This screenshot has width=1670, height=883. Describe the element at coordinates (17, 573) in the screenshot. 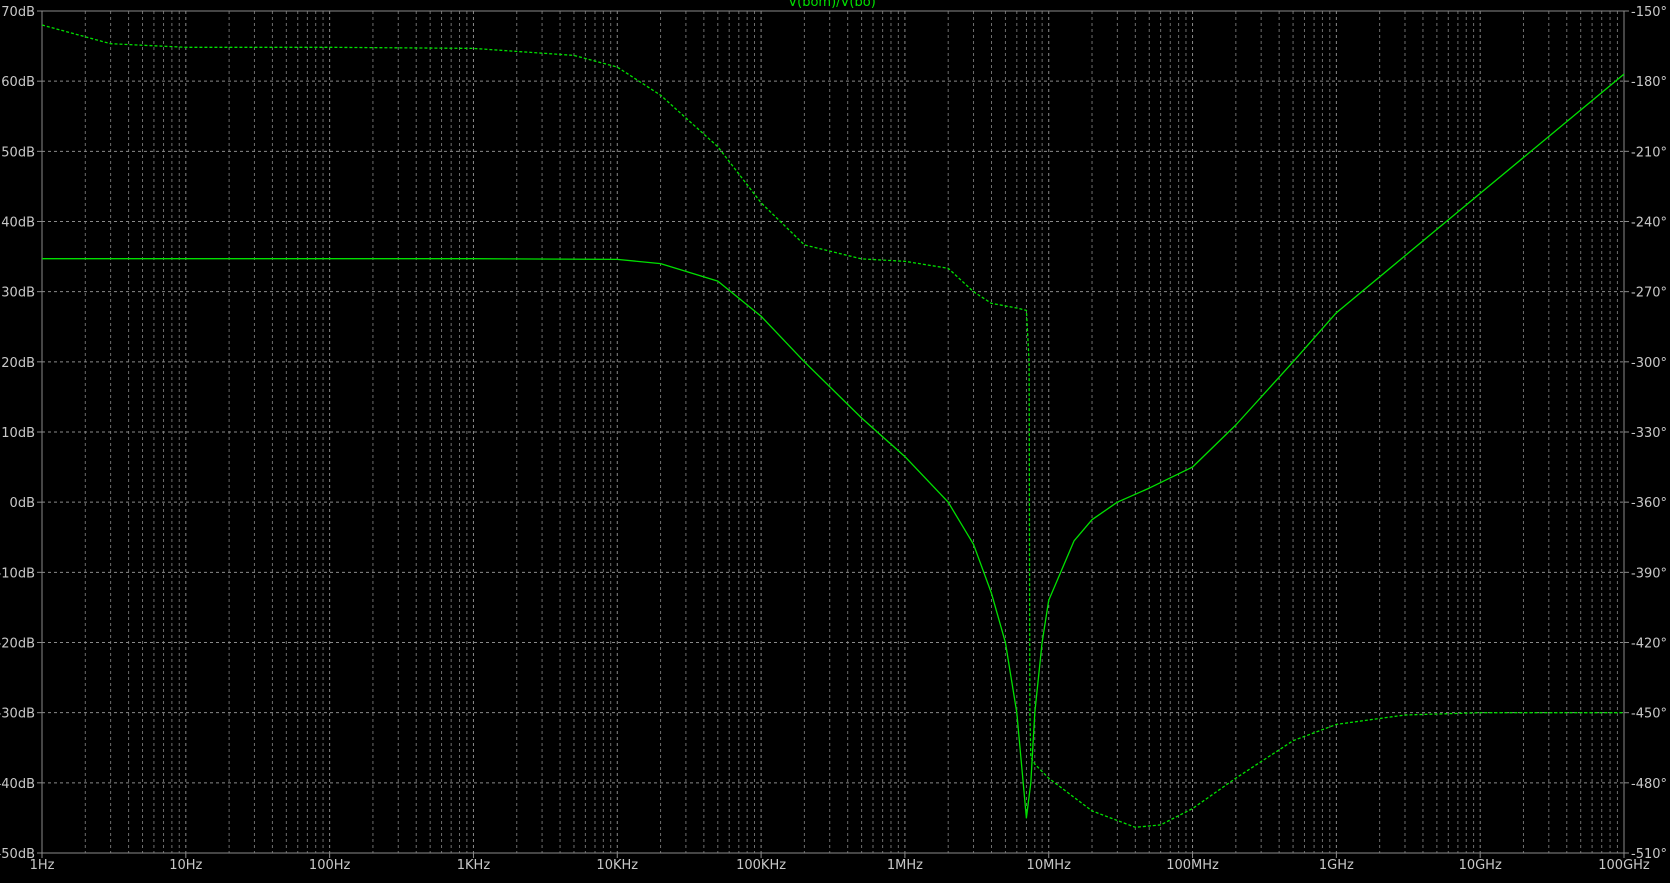

I see `left-tick-label: -10dB` at that location.